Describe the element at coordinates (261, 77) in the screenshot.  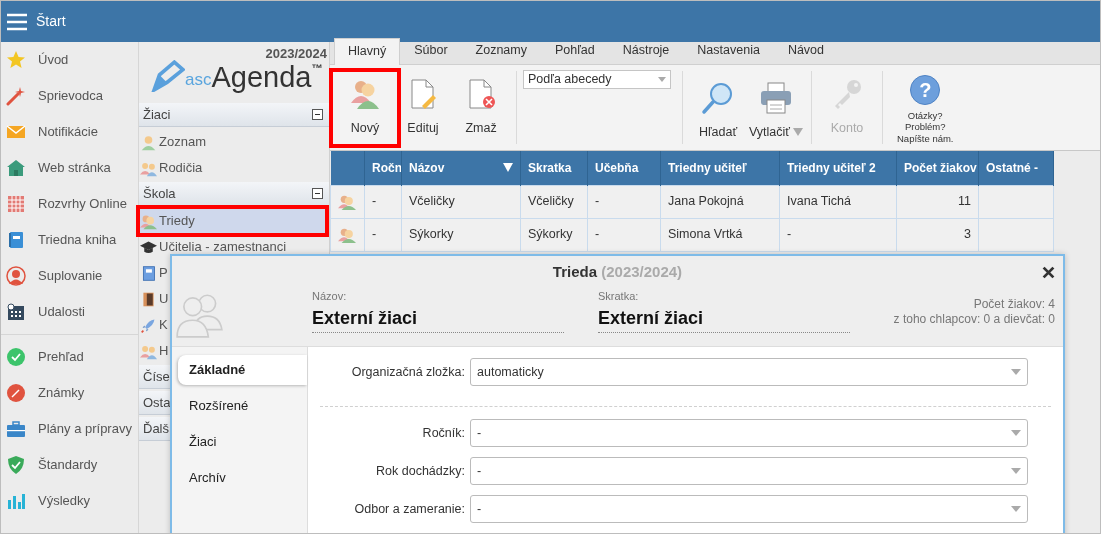
I see `logo-name: Agenda` at that location.